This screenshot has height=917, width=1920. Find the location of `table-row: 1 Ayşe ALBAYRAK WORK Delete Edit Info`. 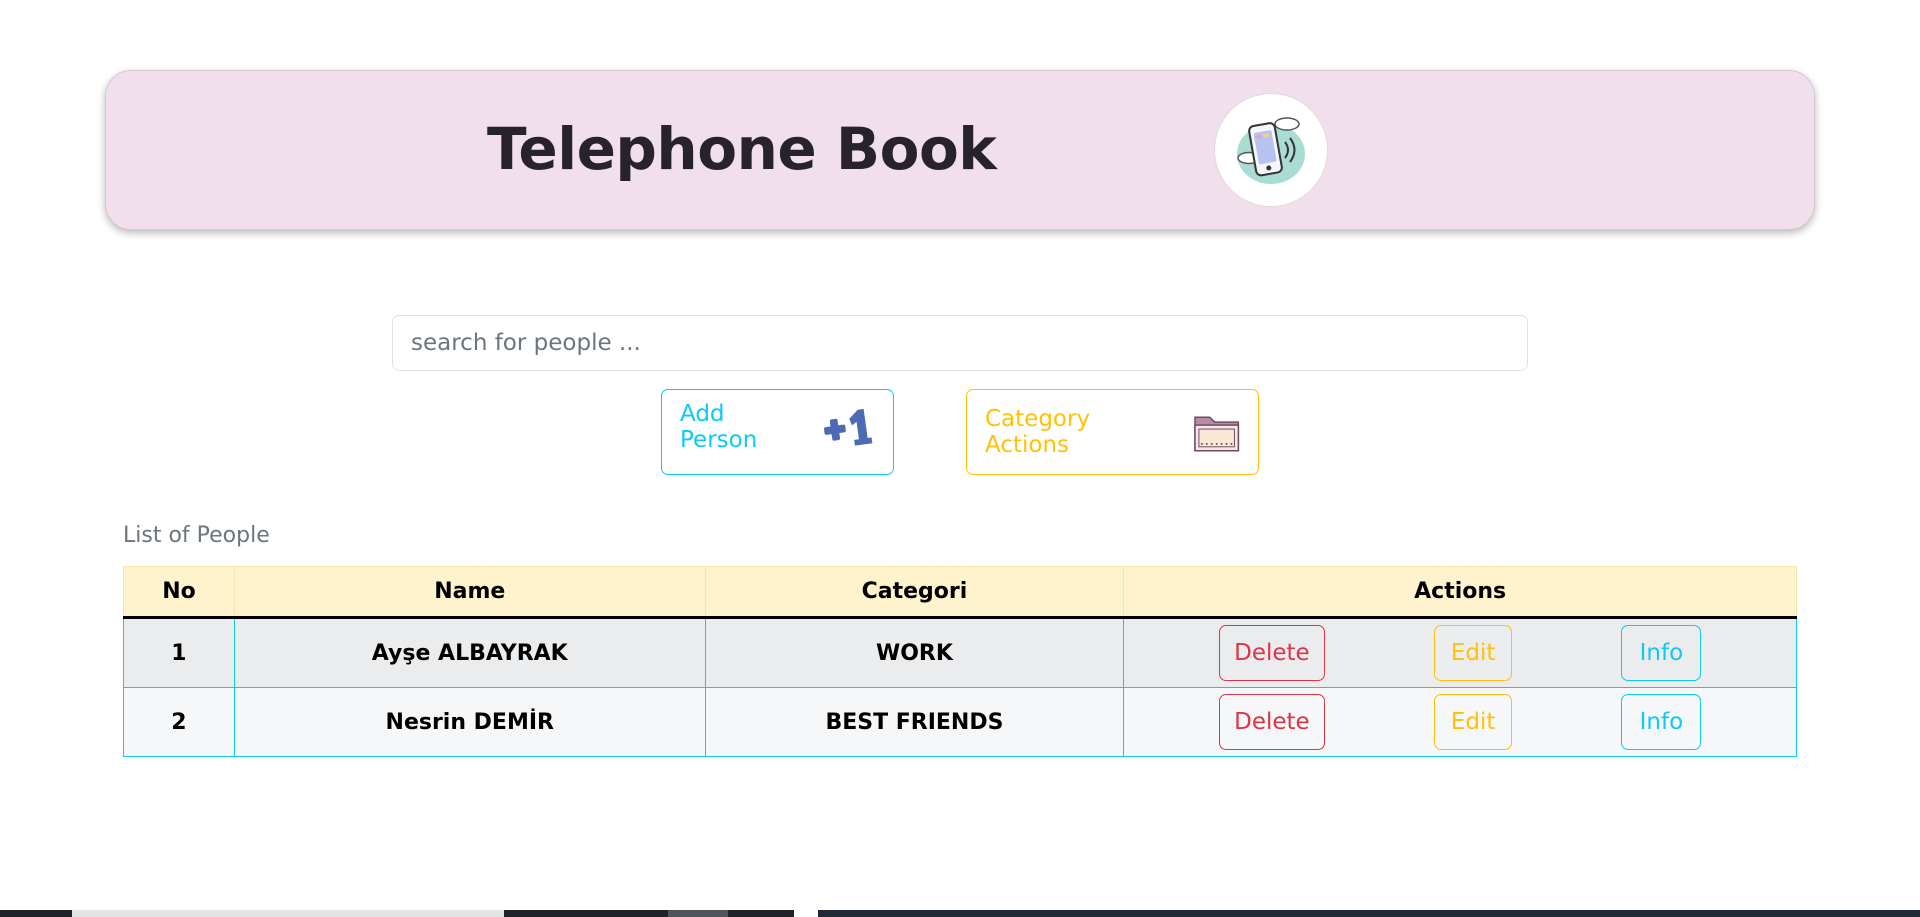

table-row: 1 Ayşe ALBAYRAK WORK Delete Edit Info is located at coordinates (960, 652).